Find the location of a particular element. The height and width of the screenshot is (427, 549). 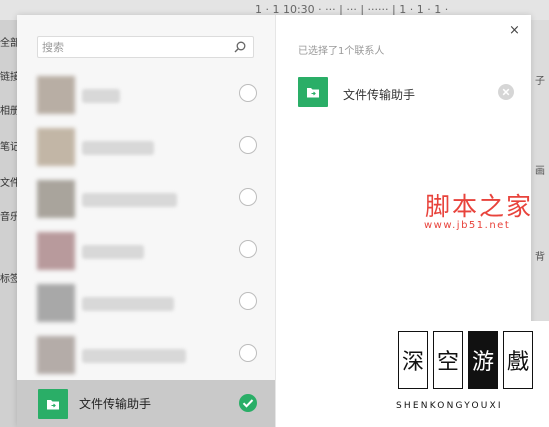

remove-contact-button is located at coordinates (506, 92).